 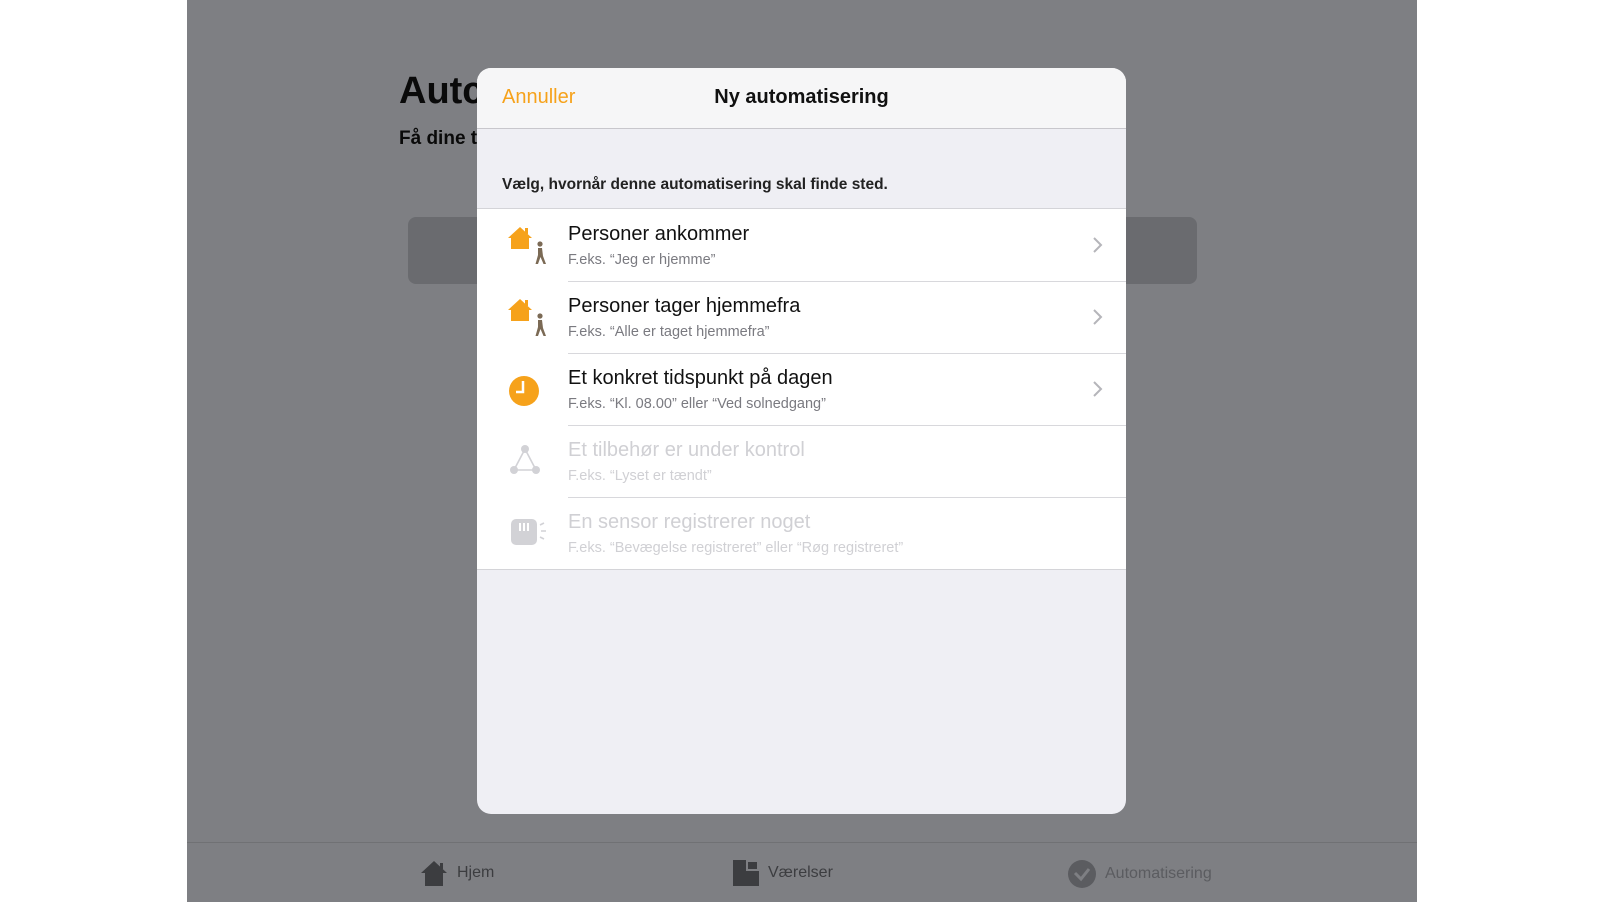 I want to click on tab-hjem: Hjem, so click(x=456, y=873).